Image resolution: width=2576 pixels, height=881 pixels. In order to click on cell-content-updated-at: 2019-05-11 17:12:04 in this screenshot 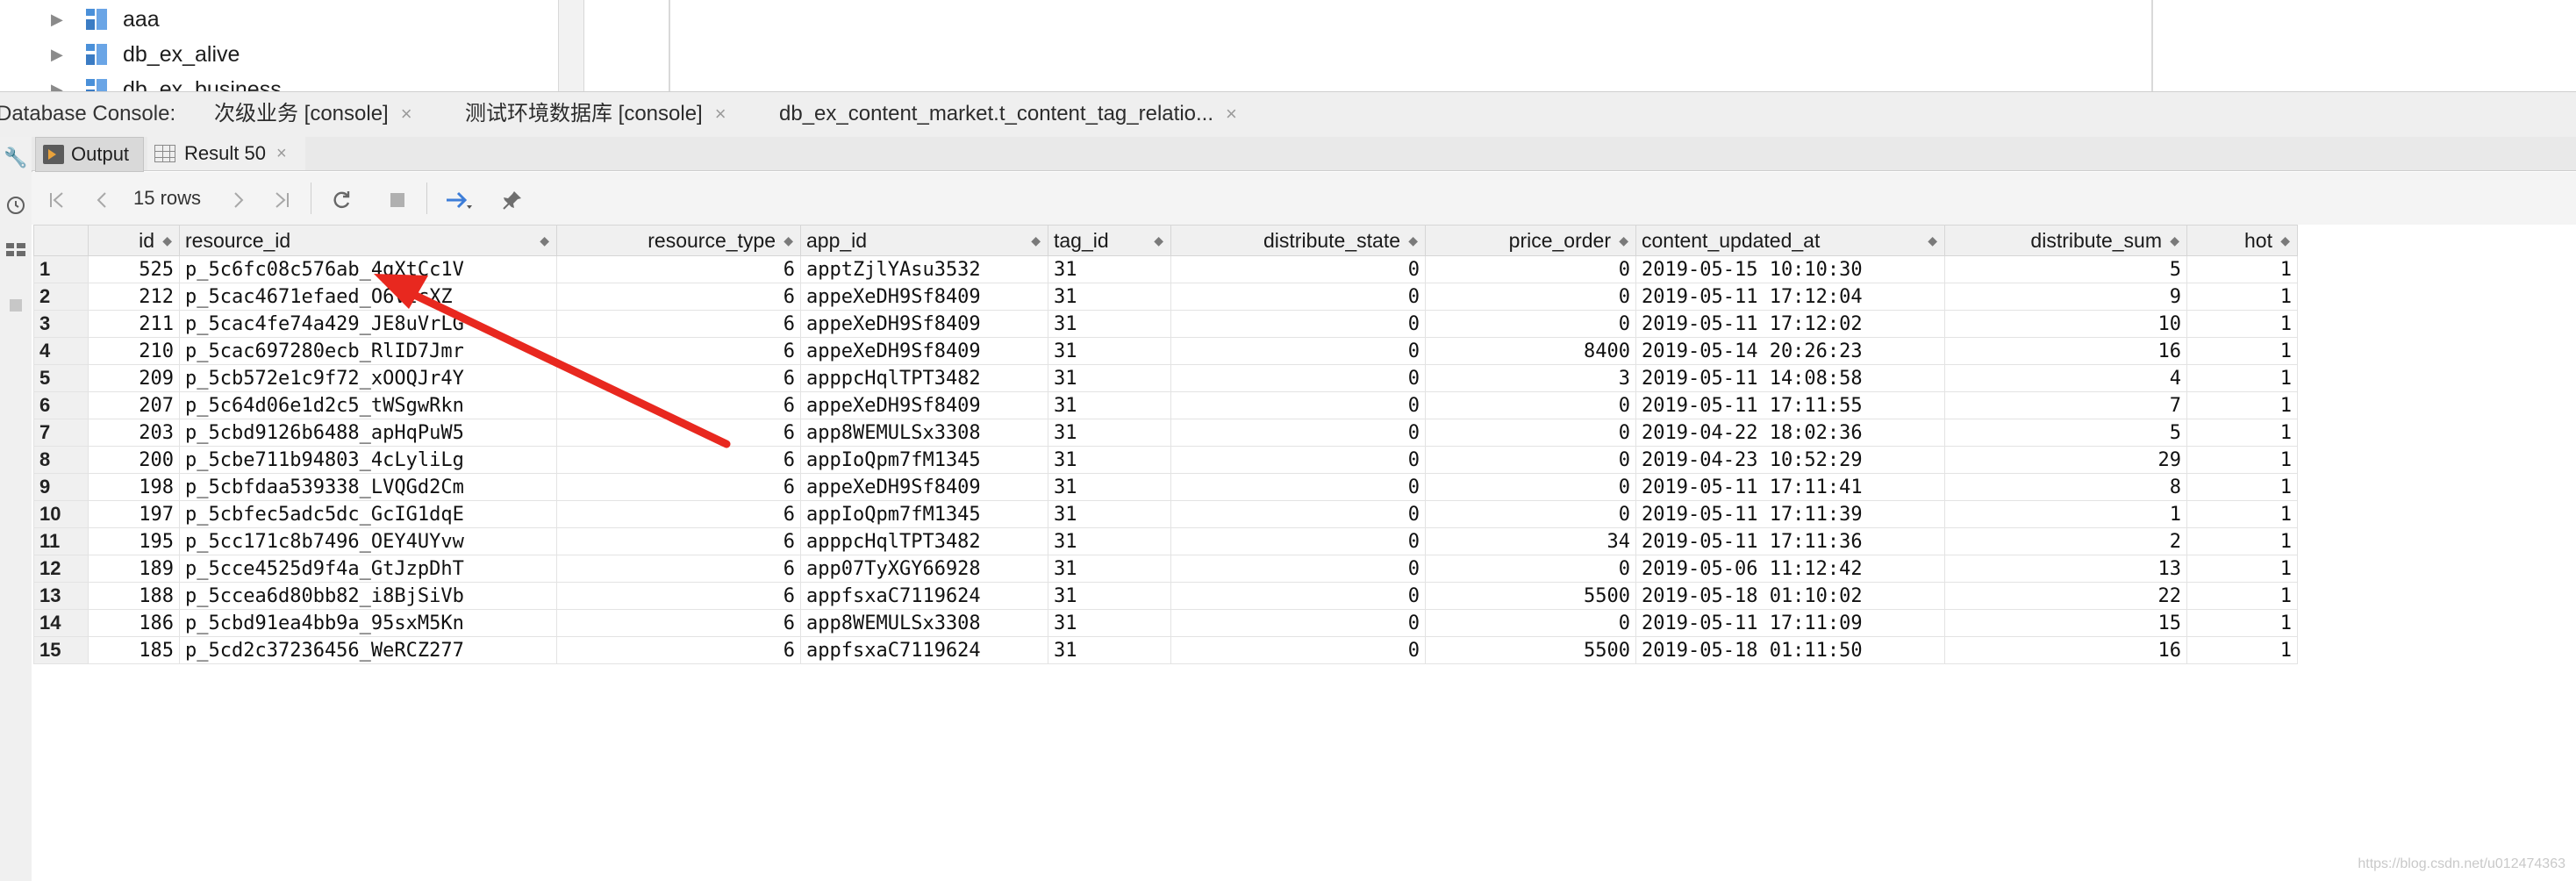, I will do `click(1790, 297)`.